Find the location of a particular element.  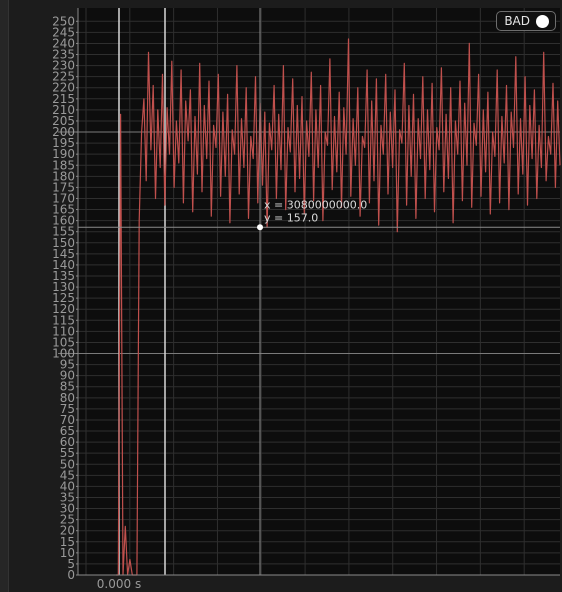

cursor-point is located at coordinates (260, 227).